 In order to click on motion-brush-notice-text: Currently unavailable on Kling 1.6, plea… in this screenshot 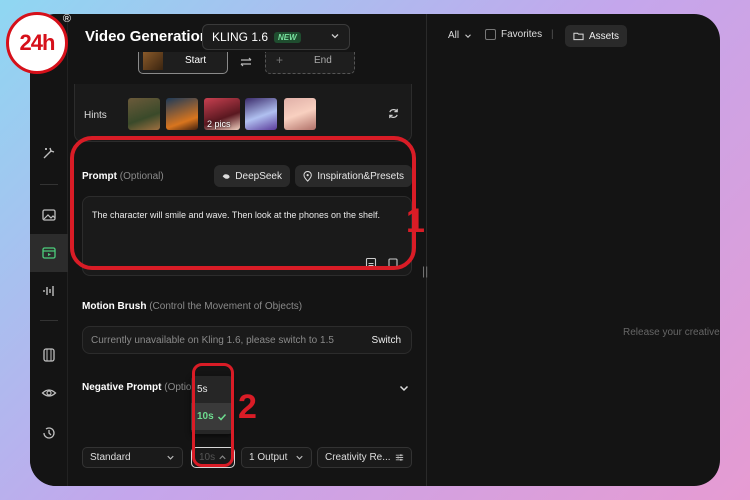, I will do `click(212, 340)`.